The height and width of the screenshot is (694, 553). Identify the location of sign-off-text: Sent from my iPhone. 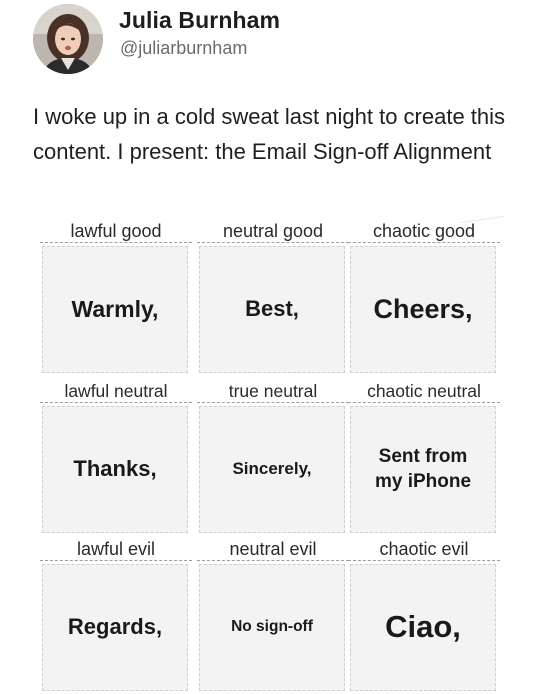
(423, 468).